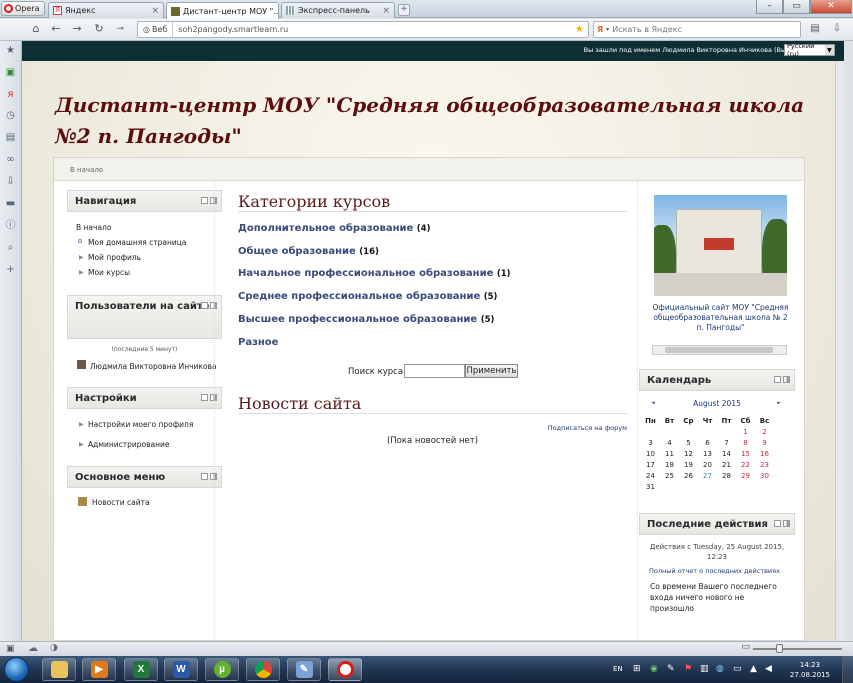 Image resolution: width=853 pixels, height=683 pixels. What do you see at coordinates (717, 403) in the screenshot?
I see `calendar-month: August 2015` at bounding box center [717, 403].